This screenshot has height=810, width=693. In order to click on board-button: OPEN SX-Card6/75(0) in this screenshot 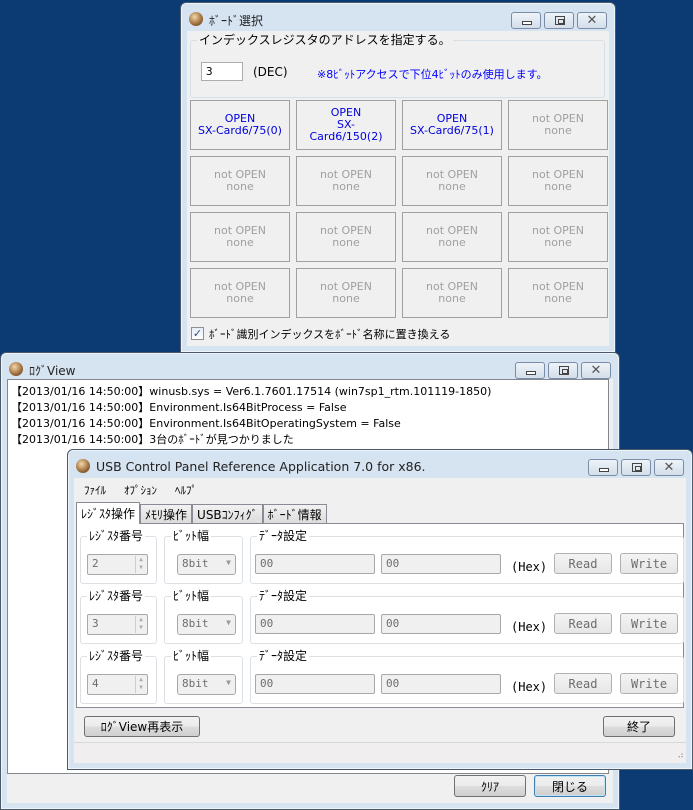, I will do `click(240, 125)`.